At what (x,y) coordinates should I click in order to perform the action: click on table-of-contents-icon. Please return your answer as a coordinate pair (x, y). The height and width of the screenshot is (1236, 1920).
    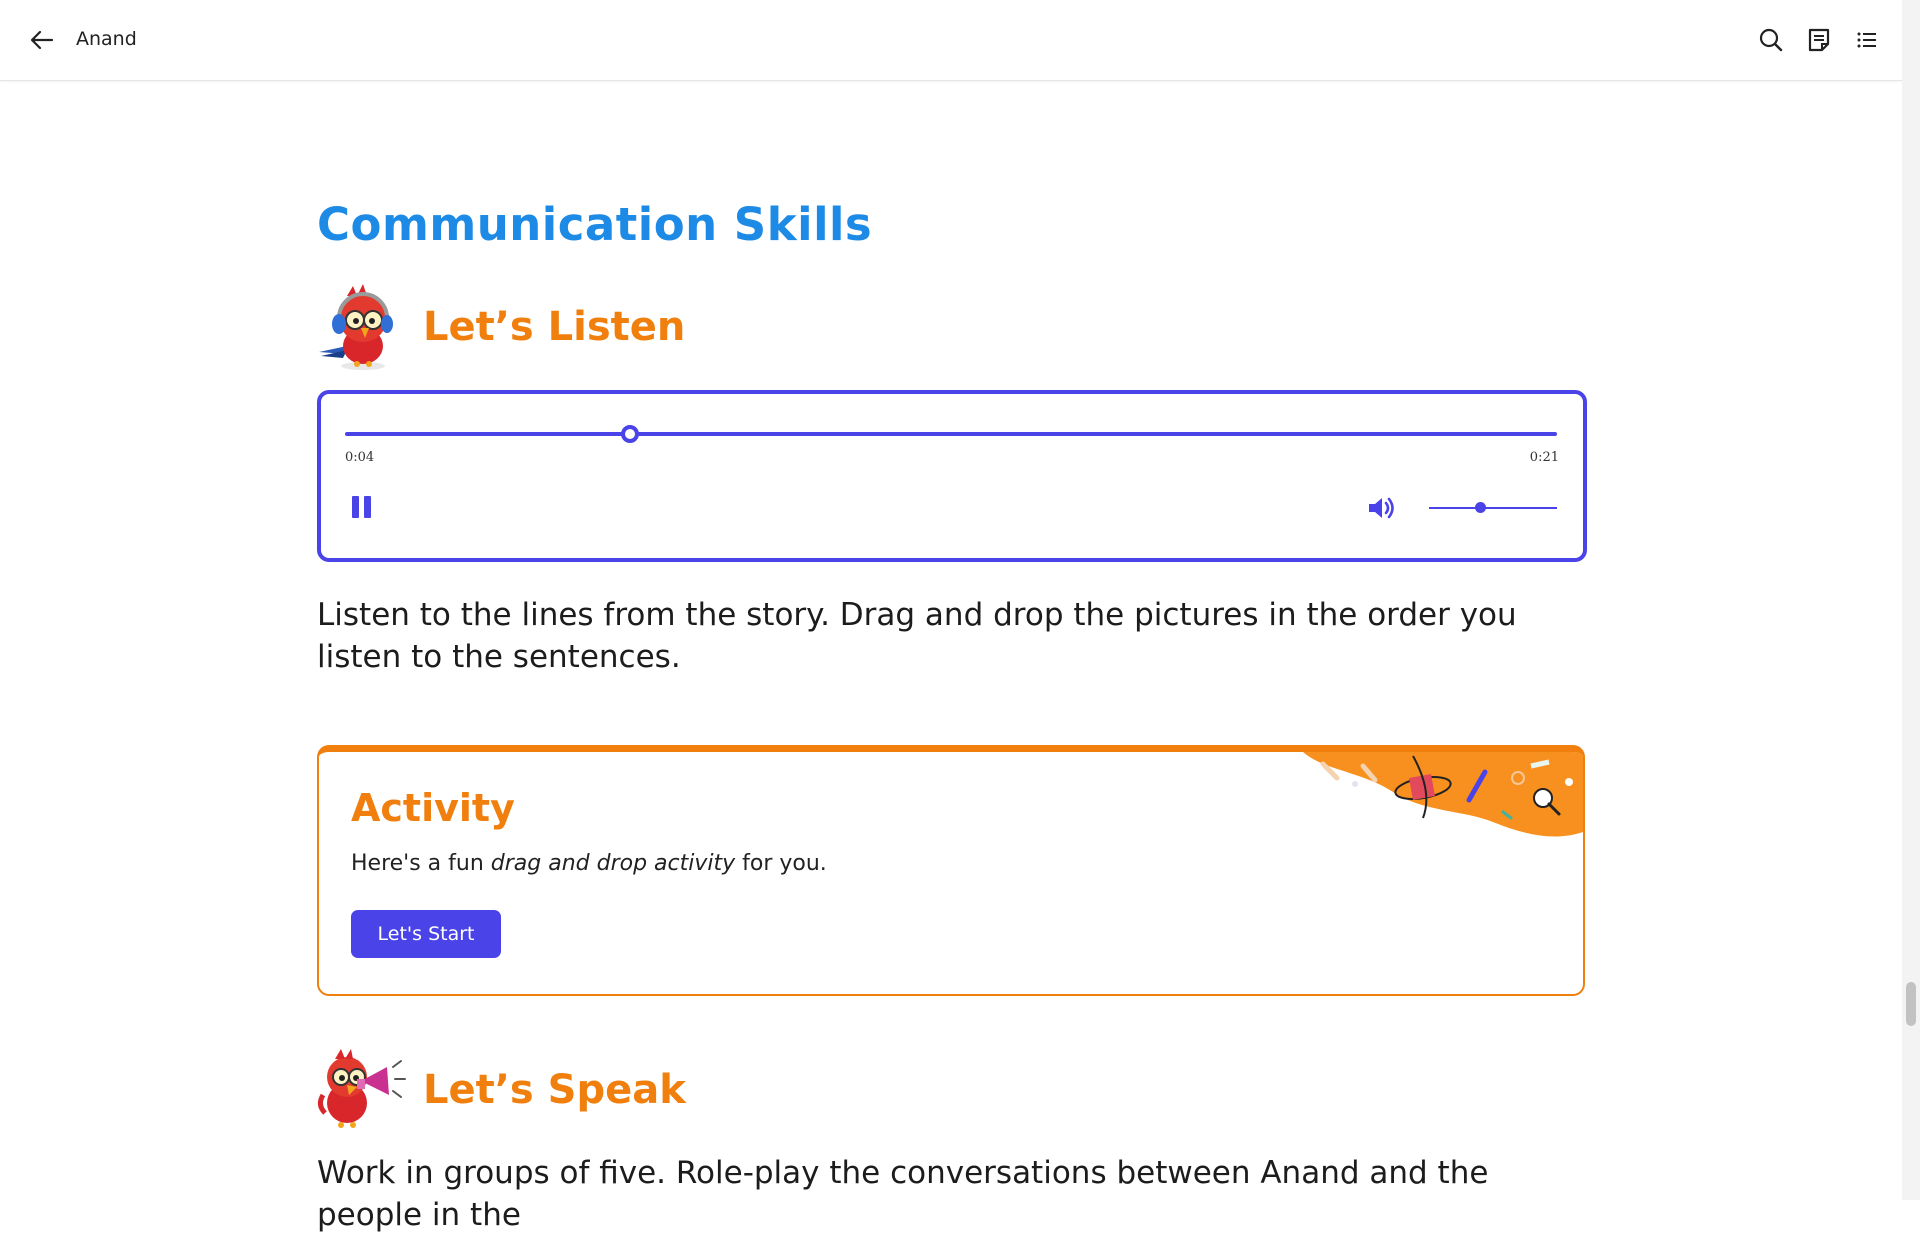
    Looking at the image, I should click on (1866, 40).